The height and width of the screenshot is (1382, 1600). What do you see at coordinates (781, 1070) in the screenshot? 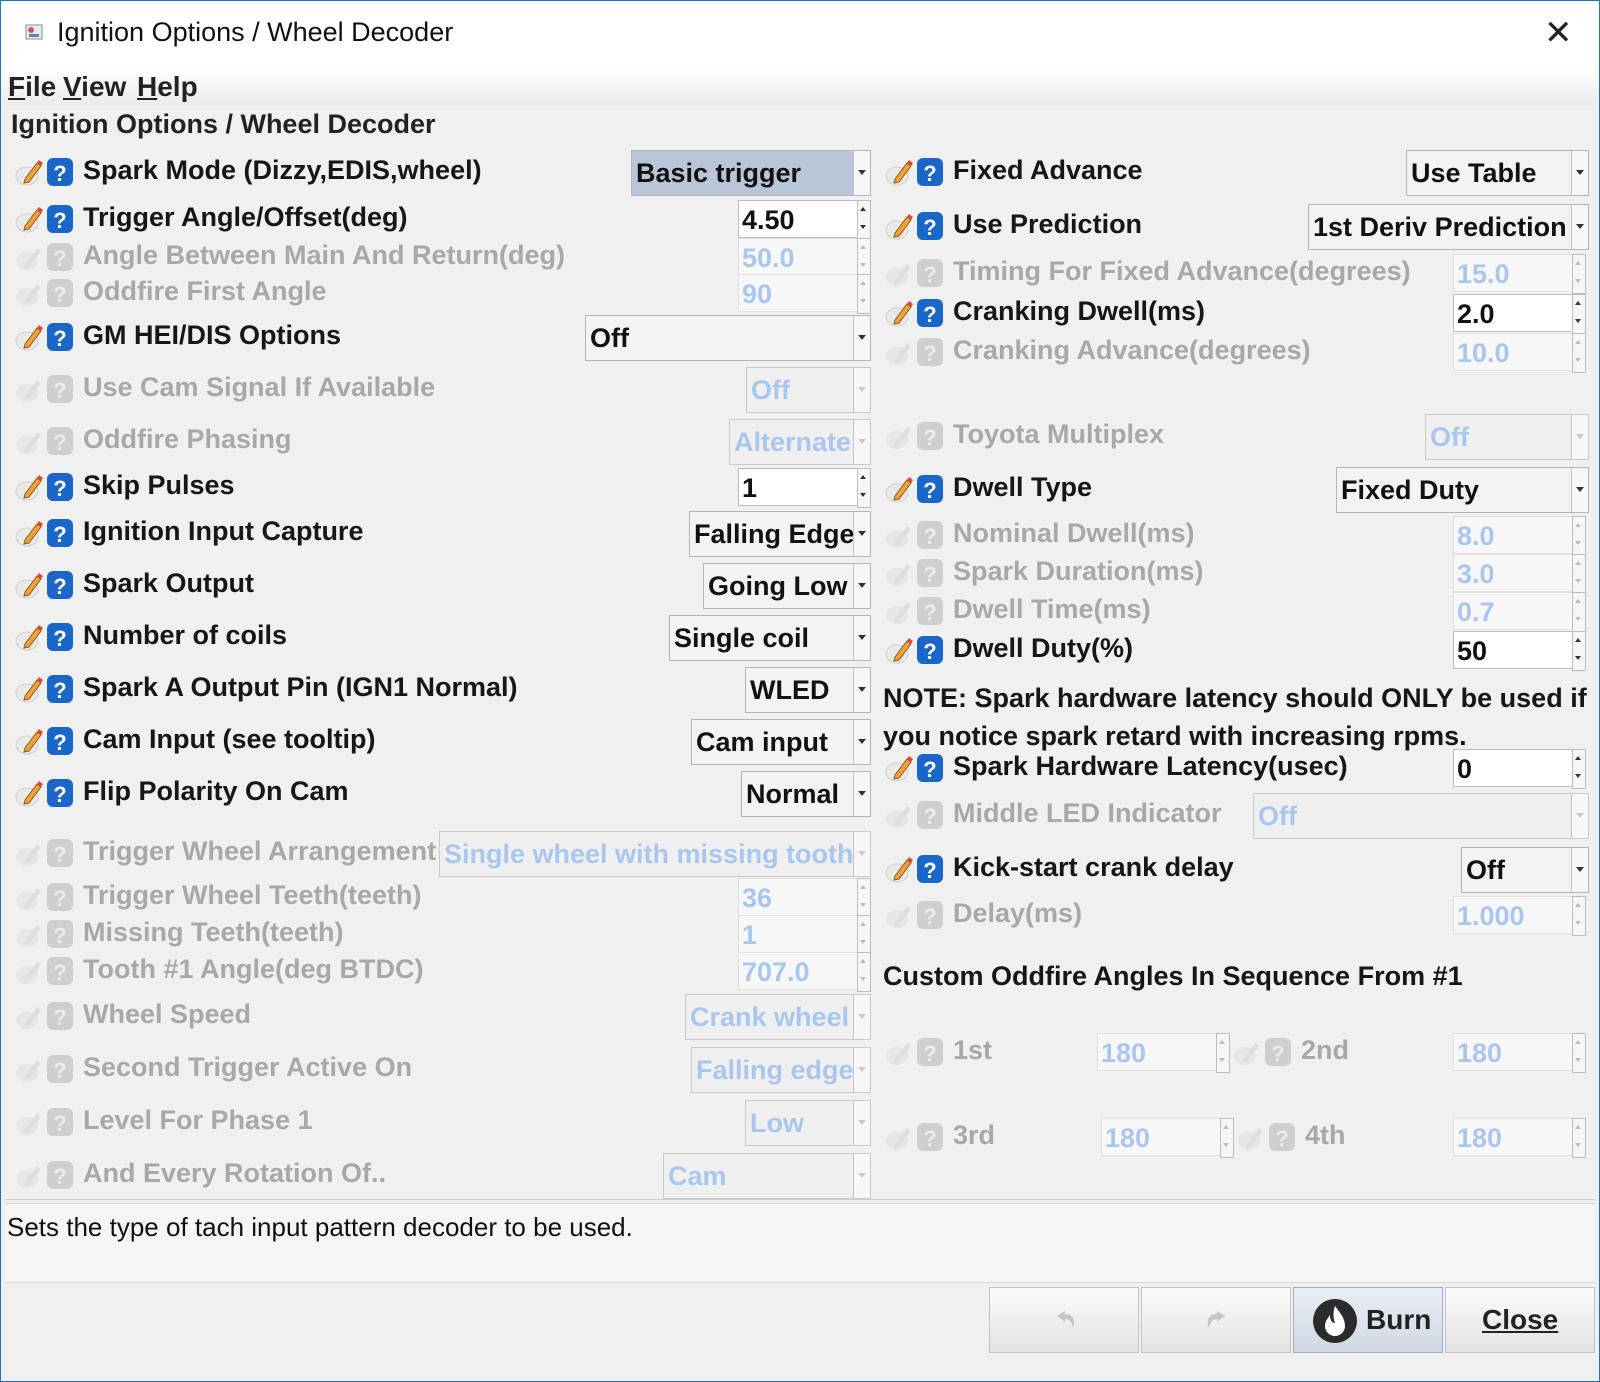
I see `second-trigger-active-on-dropdown: Falling edge` at bounding box center [781, 1070].